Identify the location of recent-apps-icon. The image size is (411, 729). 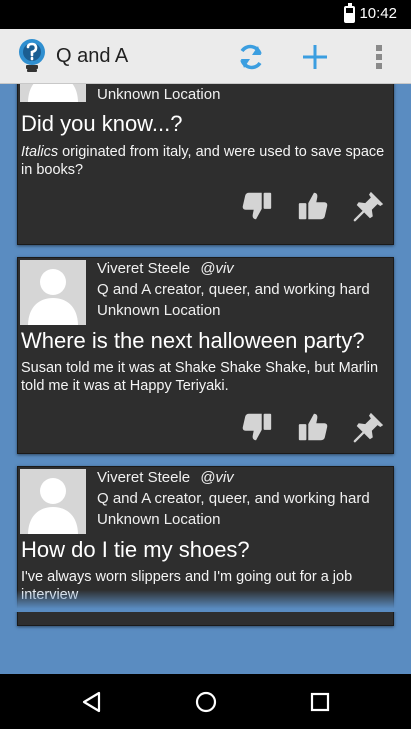
(320, 702).